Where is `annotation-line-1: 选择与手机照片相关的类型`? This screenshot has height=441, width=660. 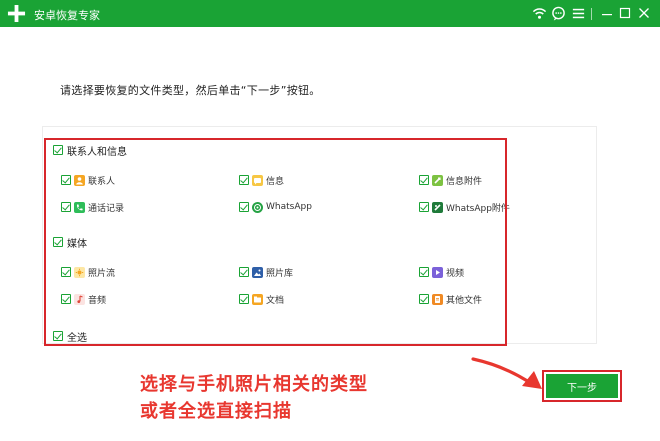 annotation-line-1: 选择与手机照片相关的类型 is located at coordinates (254, 384).